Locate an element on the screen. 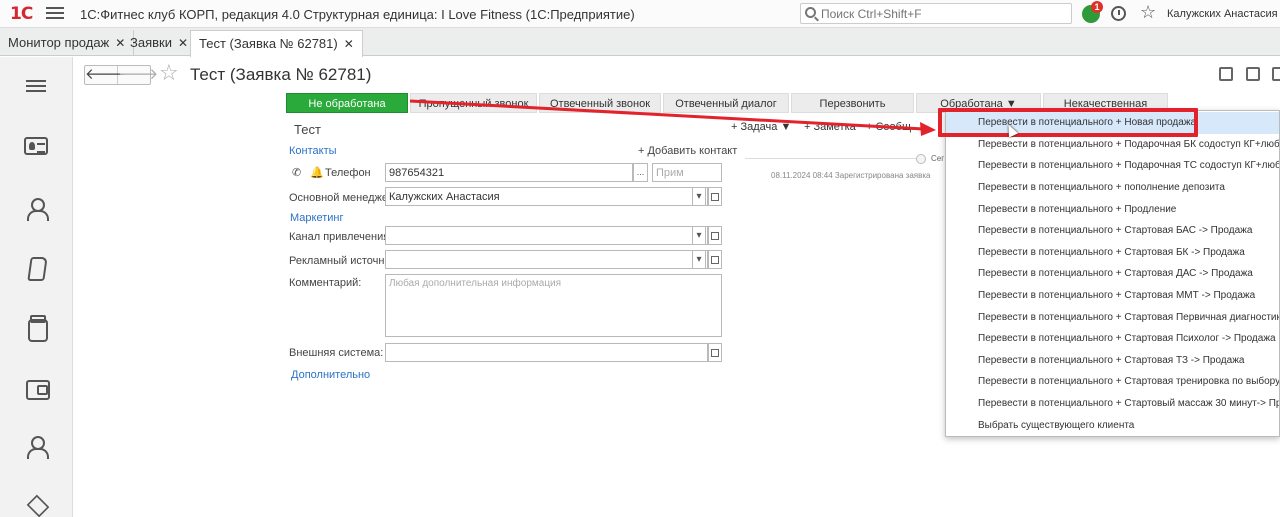 The height and width of the screenshot is (517, 1280). add-task-button: + Задача ▼ is located at coordinates (761, 127).